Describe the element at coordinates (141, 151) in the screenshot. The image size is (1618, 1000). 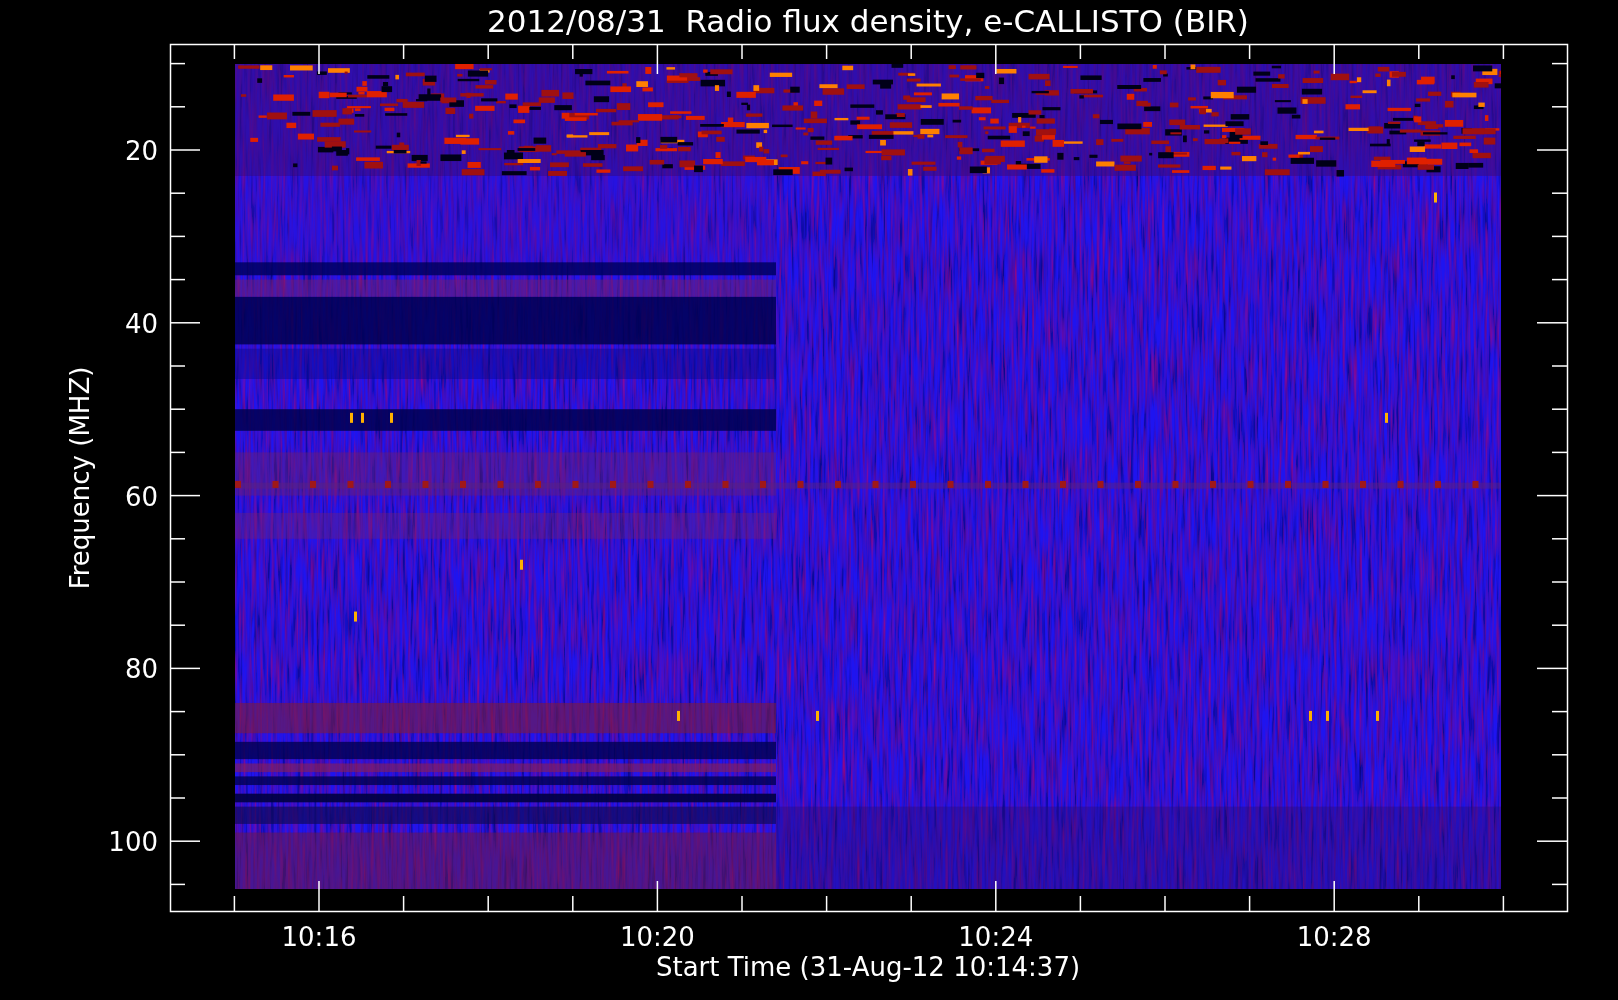
I see `y-tick-label: 20` at that location.